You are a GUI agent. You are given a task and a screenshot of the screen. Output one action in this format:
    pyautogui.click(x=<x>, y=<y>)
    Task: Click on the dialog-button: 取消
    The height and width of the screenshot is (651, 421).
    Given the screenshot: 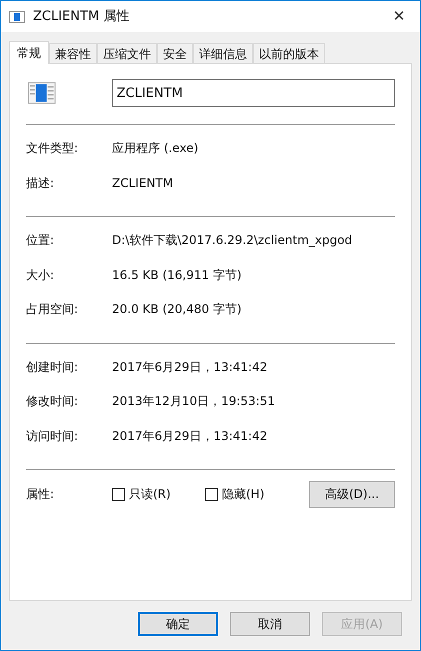 What is the action you would take?
    pyautogui.click(x=270, y=624)
    